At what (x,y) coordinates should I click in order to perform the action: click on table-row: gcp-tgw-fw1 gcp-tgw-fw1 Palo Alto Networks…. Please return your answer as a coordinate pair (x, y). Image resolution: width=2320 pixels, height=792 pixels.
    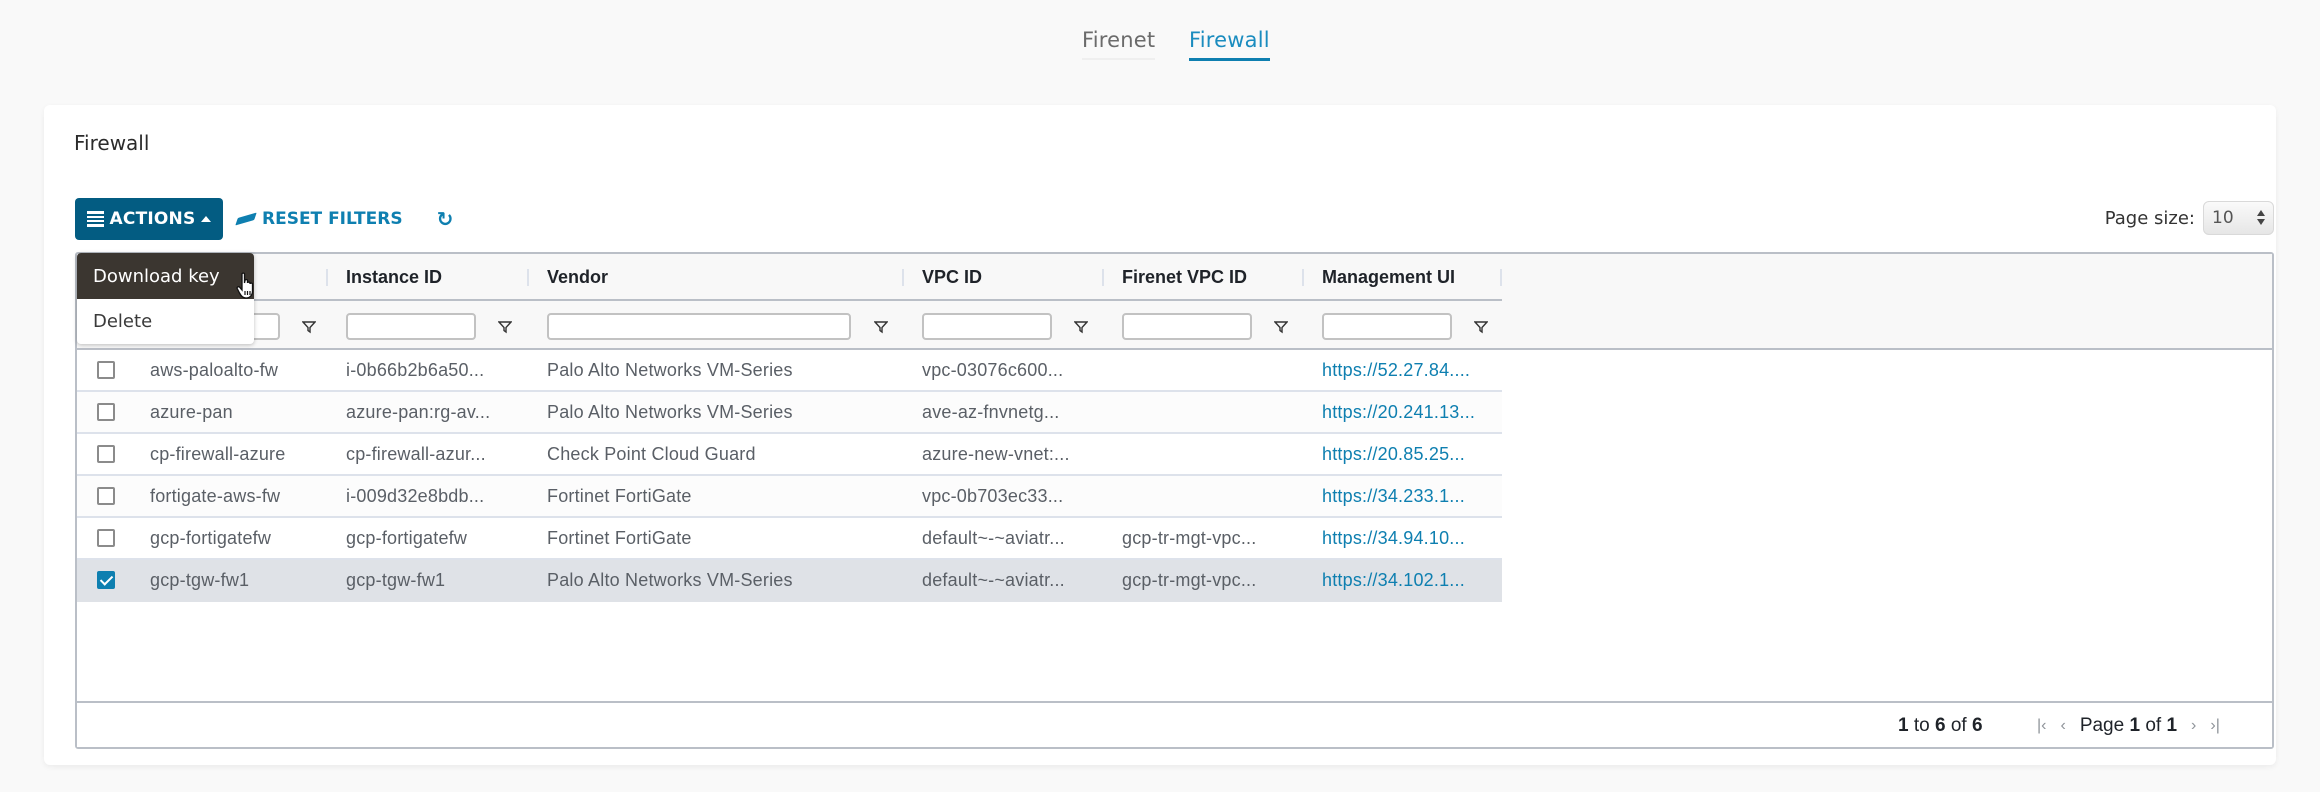
    Looking at the image, I should click on (789, 581).